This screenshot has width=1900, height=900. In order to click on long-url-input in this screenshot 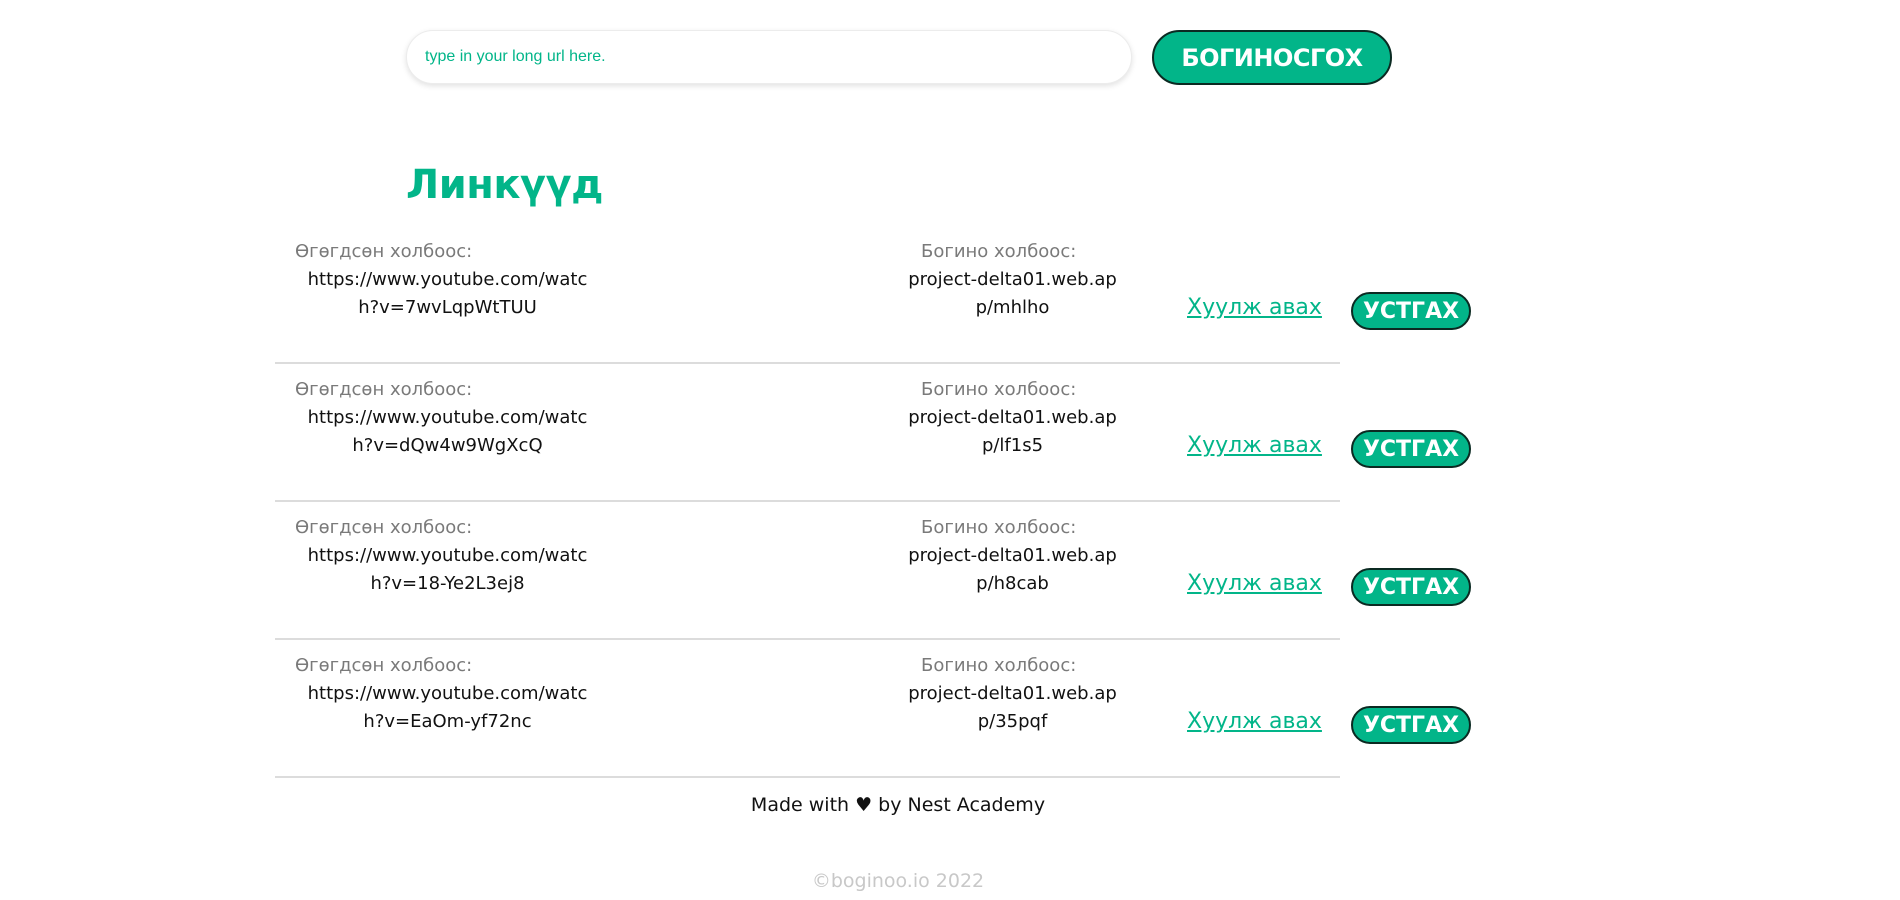, I will do `click(769, 57)`.